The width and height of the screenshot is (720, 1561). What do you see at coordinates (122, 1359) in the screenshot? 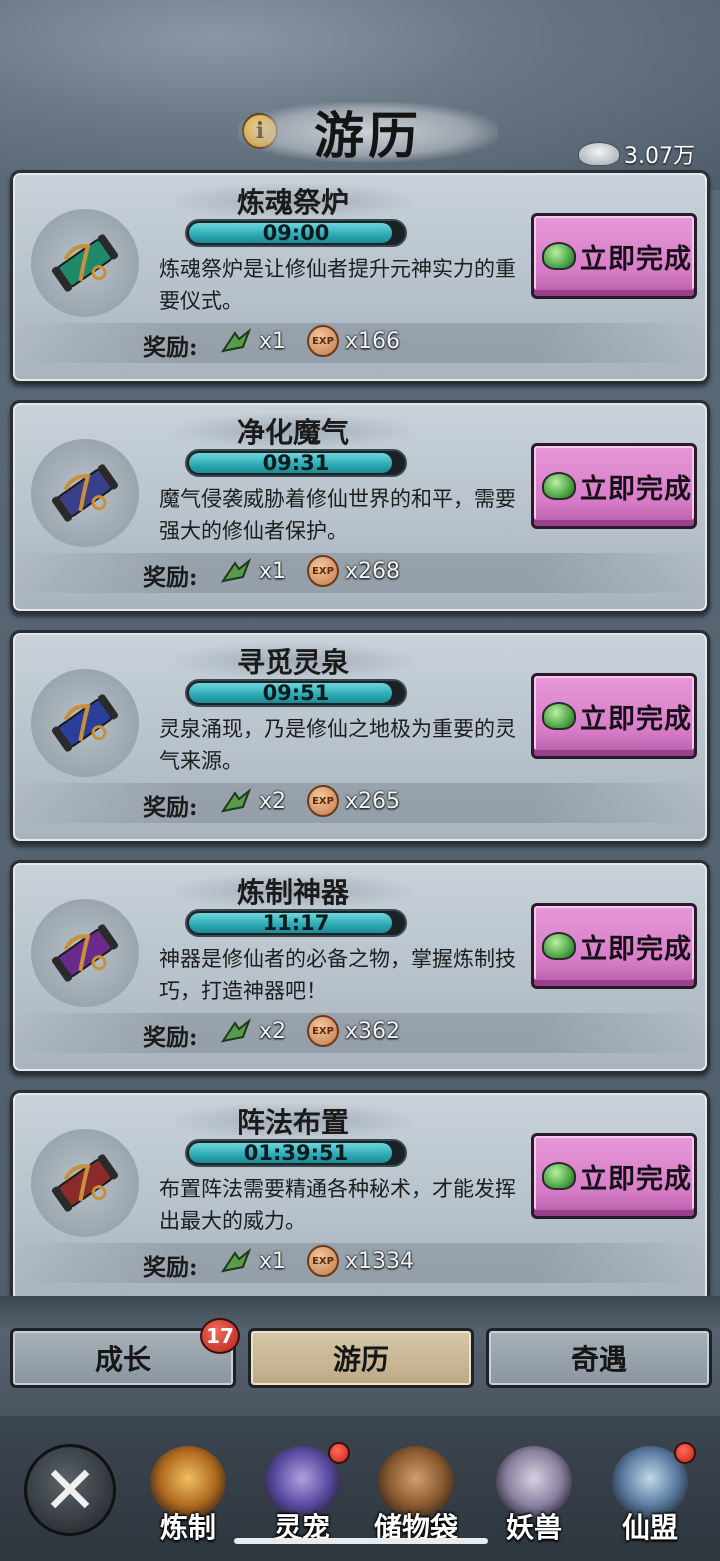
I see `tab-growth-label: 成长` at bounding box center [122, 1359].